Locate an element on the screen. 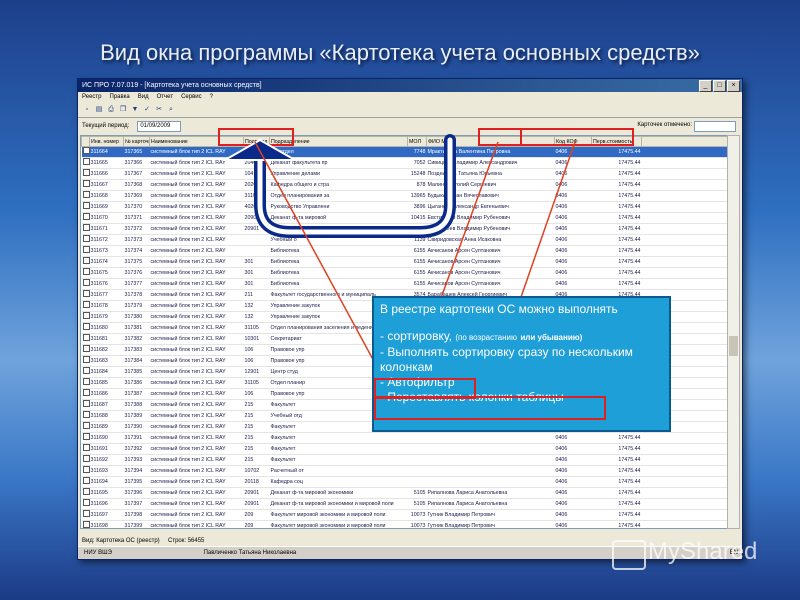 The image size is (800, 600). watermark: MyShared is located at coordinates (703, 551).